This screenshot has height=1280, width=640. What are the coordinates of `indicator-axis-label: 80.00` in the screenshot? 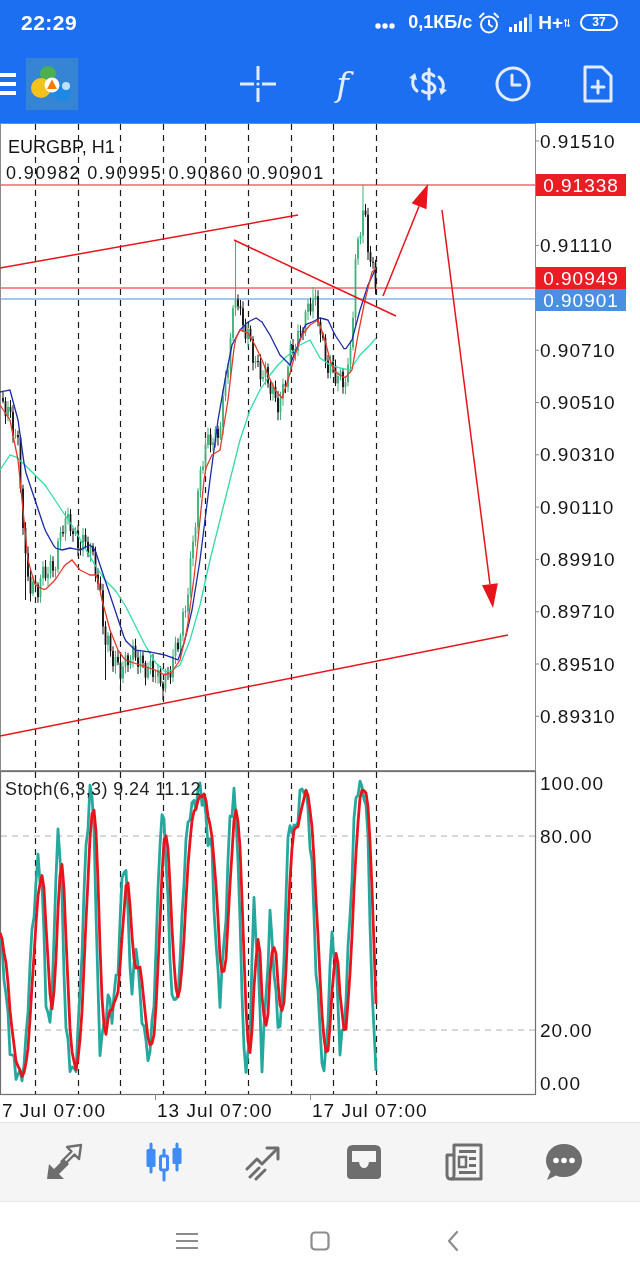 It's located at (566, 836).